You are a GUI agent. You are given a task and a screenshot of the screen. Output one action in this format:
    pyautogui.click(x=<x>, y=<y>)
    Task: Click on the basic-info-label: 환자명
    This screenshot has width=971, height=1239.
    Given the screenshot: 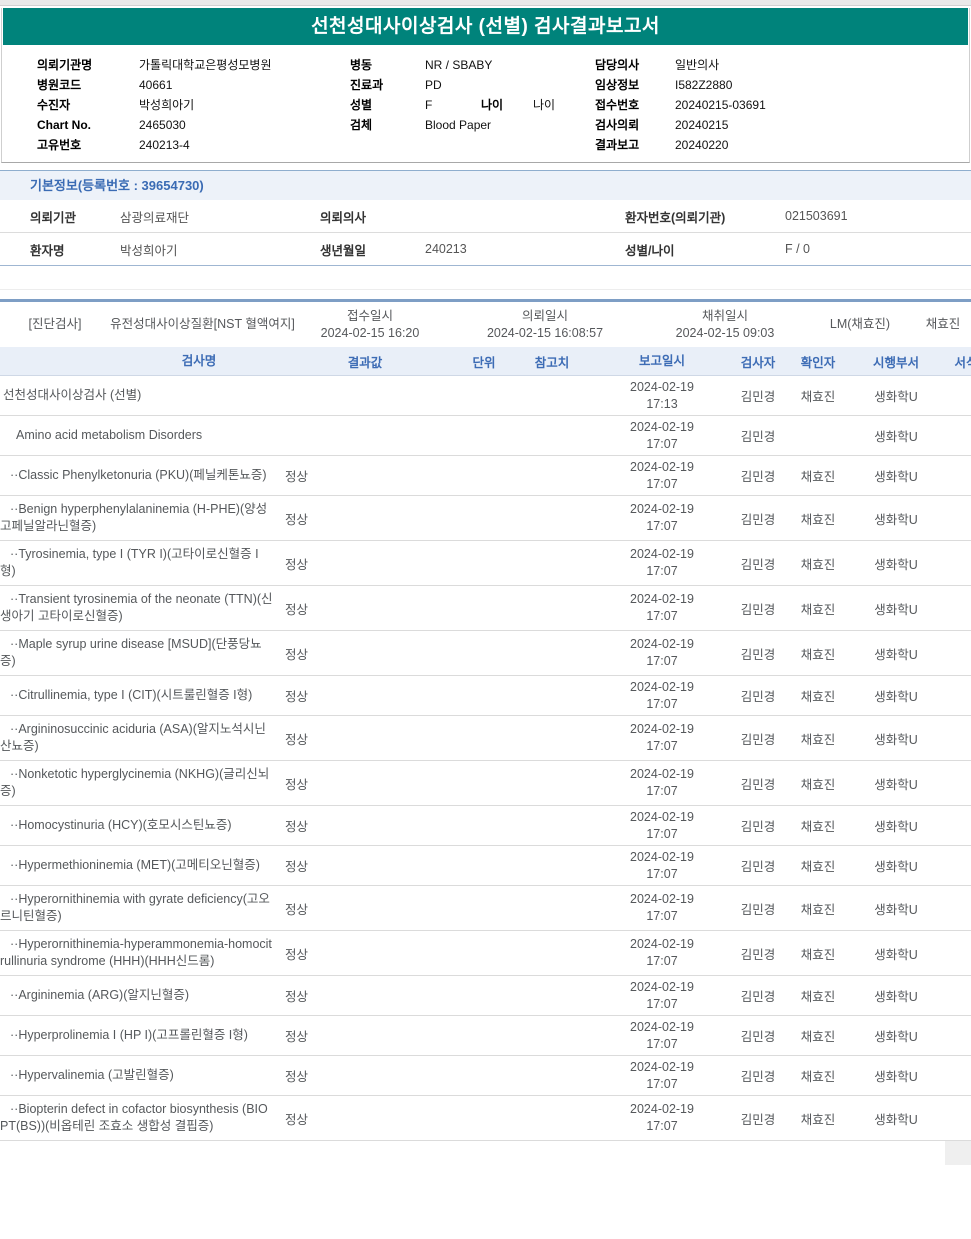 What is the action you would take?
    pyautogui.click(x=47, y=250)
    